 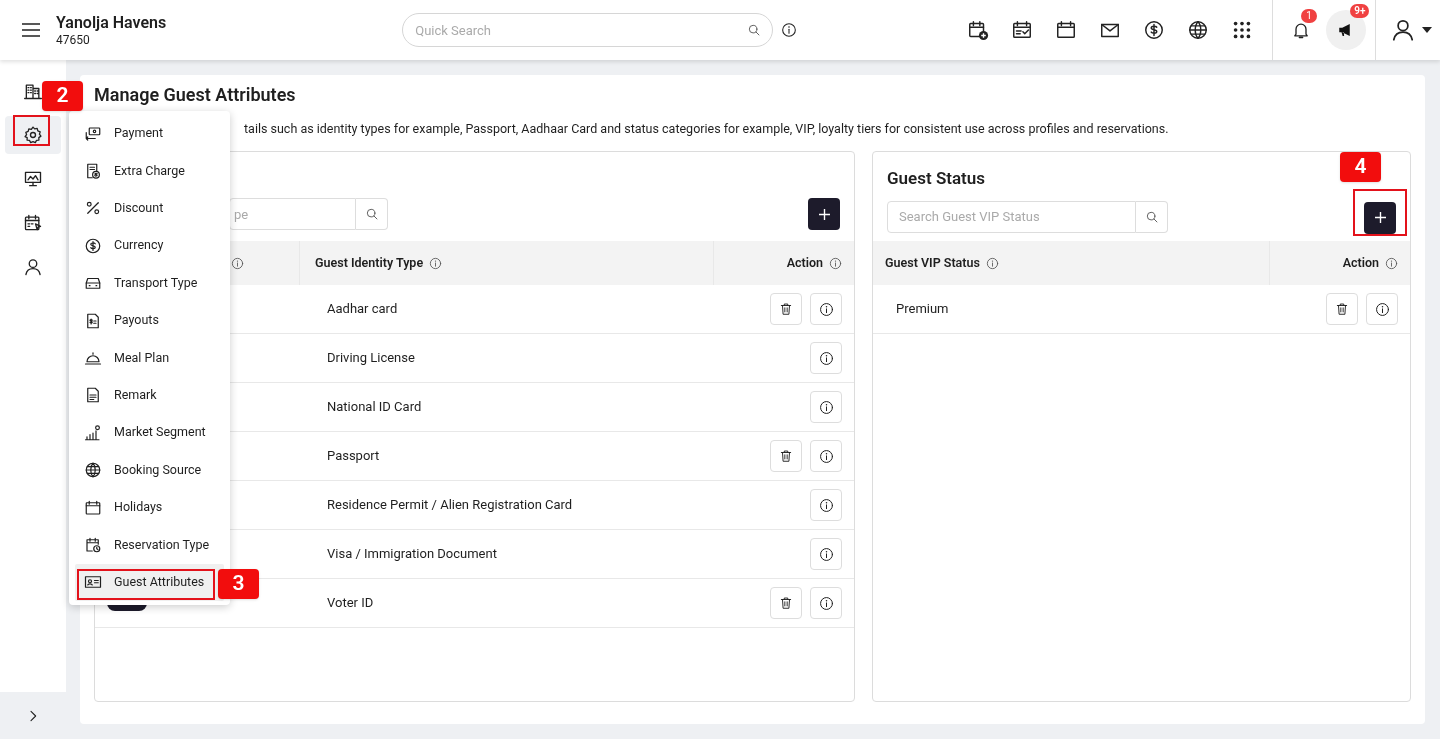 I want to click on panel-title: Guest Status, so click(x=937, y=178).